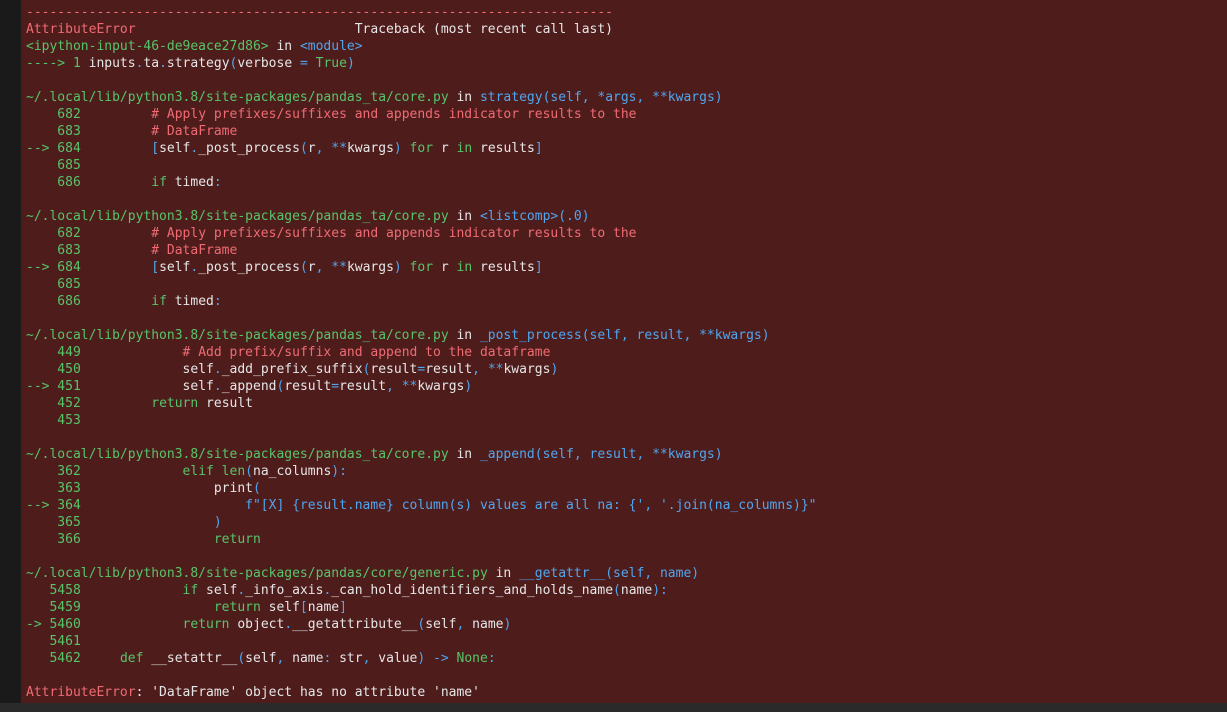 The height and width of the screenshot is (712, 1227). I want to click on code-token: ->, so click(441, 658).